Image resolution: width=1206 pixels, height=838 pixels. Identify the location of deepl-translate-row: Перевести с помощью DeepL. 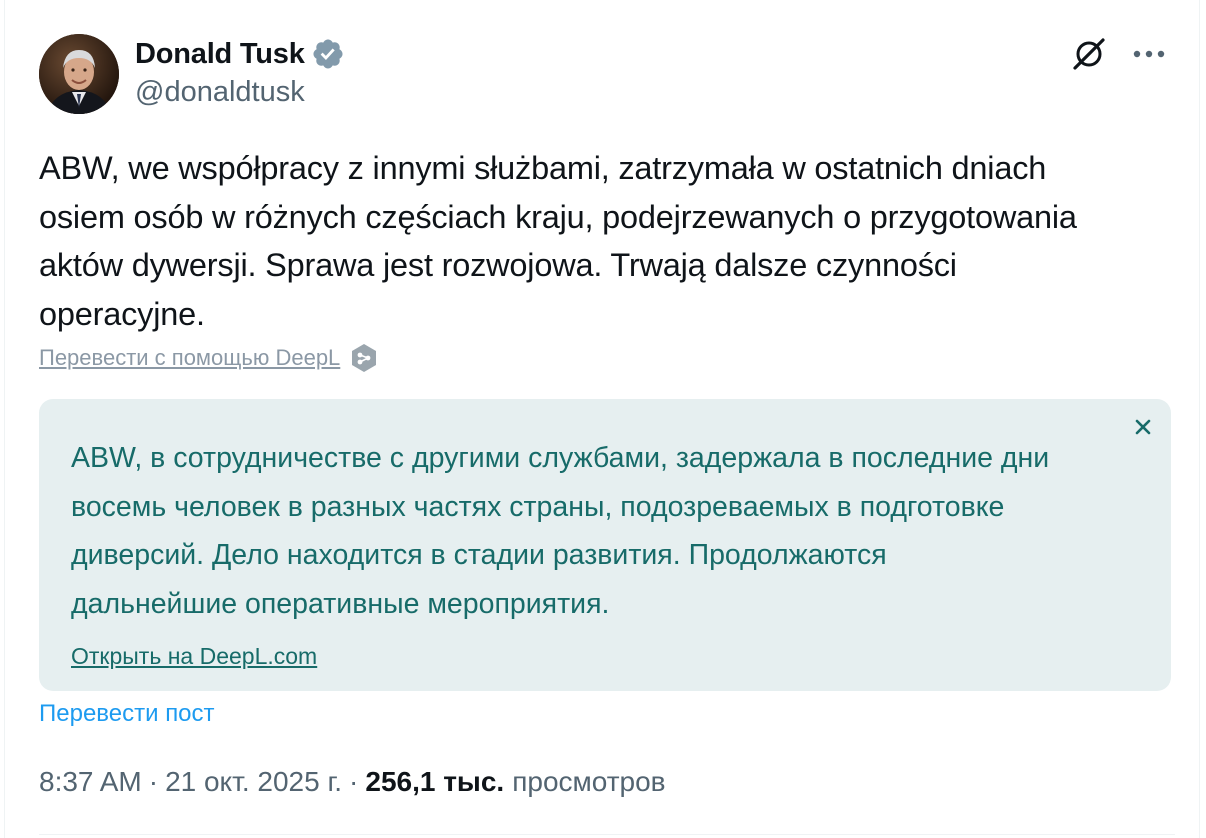
(208, 358).